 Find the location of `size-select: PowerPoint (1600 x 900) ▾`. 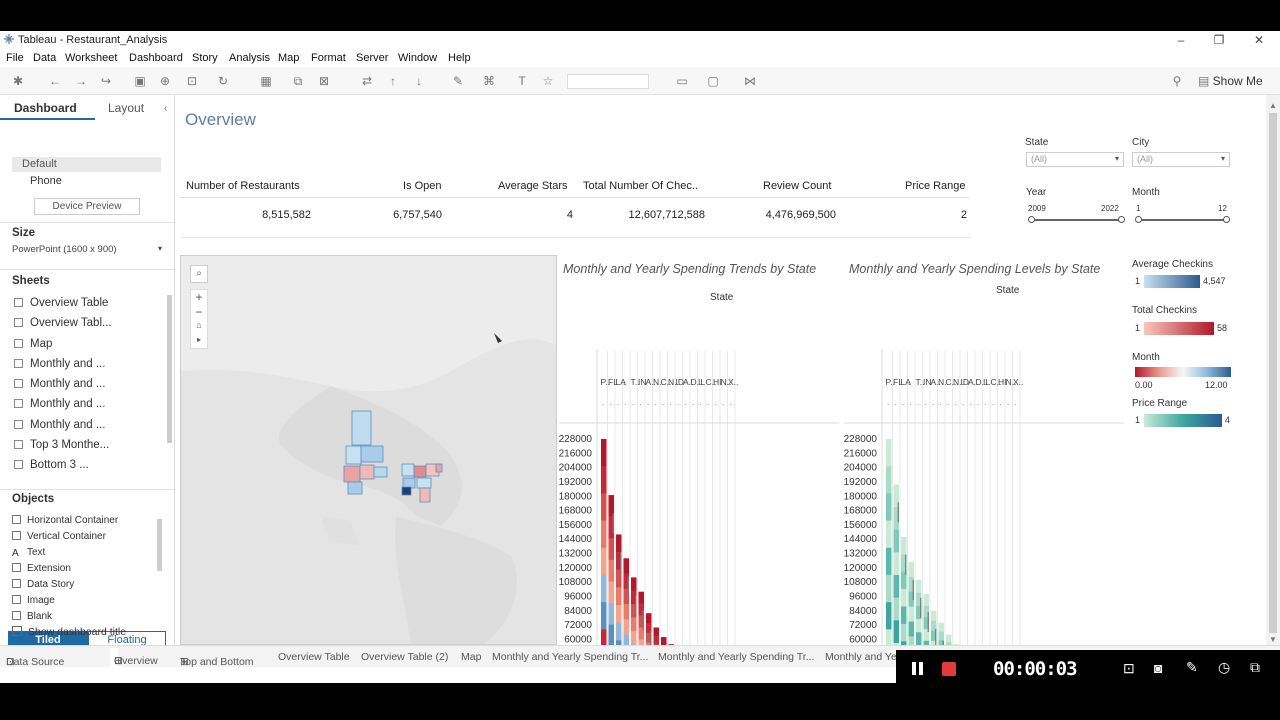

size-select: PowerPoint (1600 x 900) ▾ is located at coordinates (87, 249).